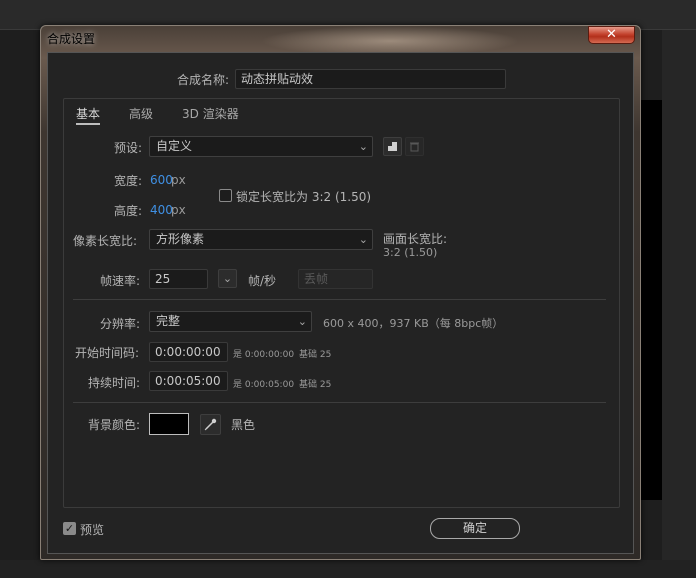  I want to click on preview-checkbox: ✓, so click(69, 528).